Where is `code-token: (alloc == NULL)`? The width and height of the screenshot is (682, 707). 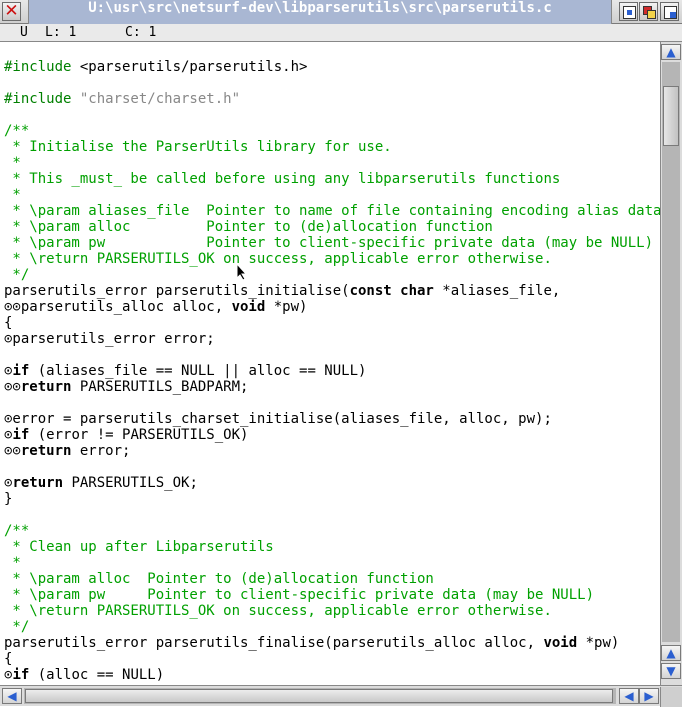
code-token: (alloc == NULL) is located at coordinates (97, 675).